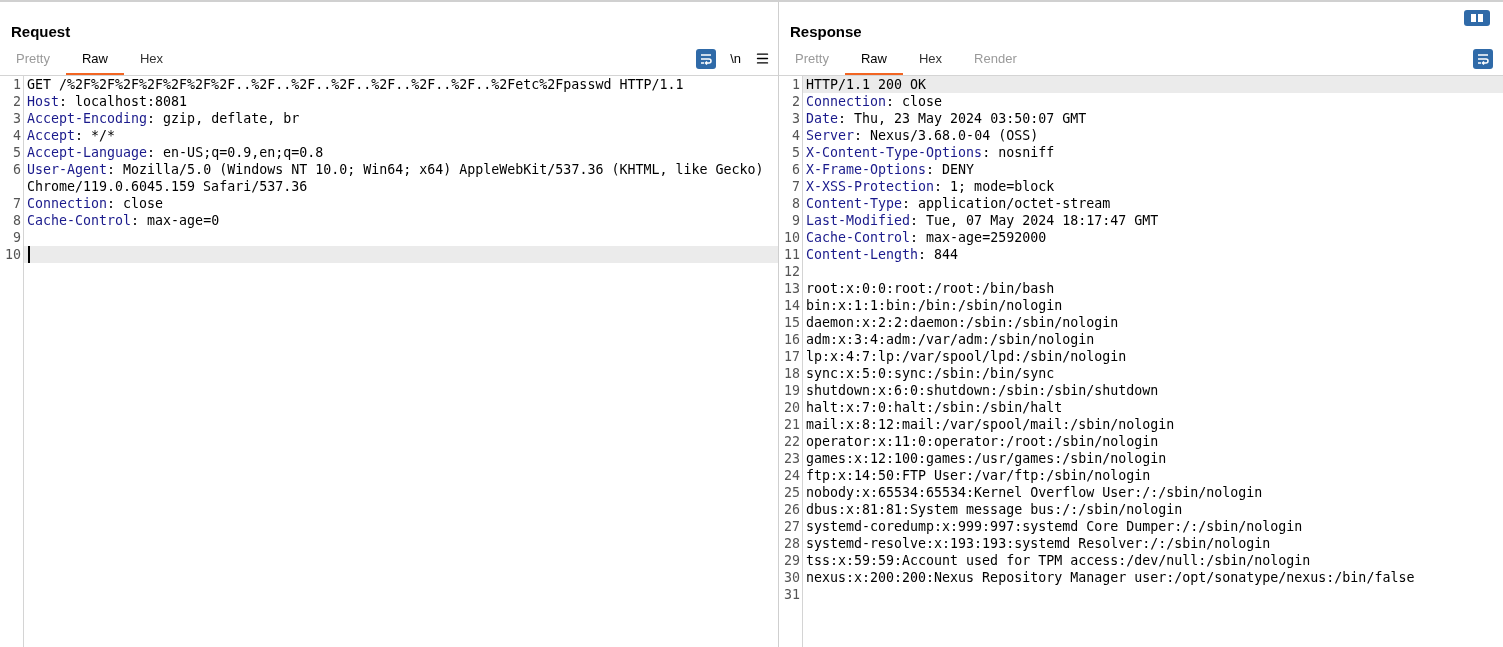 The width and height of the screenshot is (1503, 647). What do you see at coordinates (792, 373) in the screenshot?
I see `line-number: 18` at bounding box center [792, 373].